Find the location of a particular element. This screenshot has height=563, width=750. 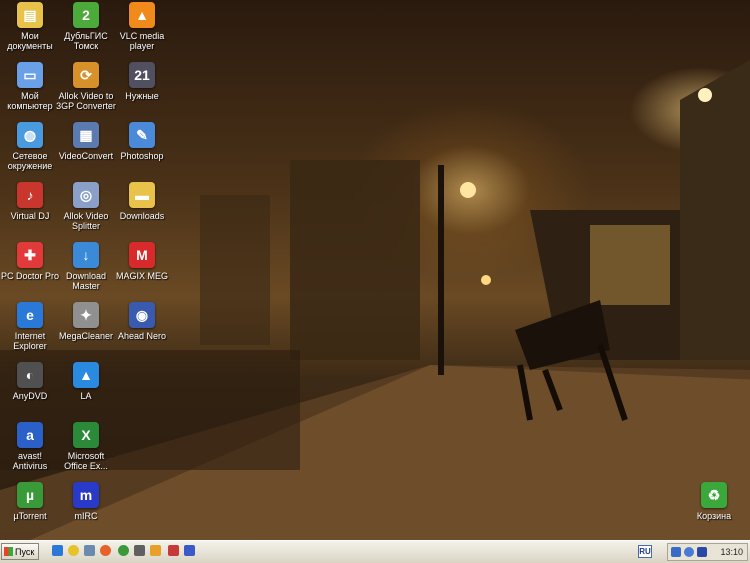

dublgis-icon: 2 is located at coordinates (86, 15).